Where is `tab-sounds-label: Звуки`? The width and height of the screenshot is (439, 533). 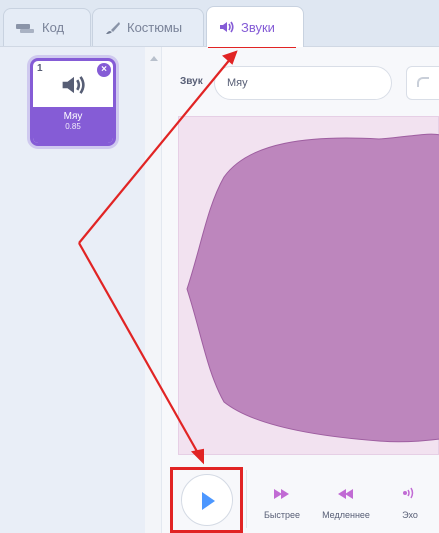 tab-sounds-label: Звуки is located at coordinates (258, 27).